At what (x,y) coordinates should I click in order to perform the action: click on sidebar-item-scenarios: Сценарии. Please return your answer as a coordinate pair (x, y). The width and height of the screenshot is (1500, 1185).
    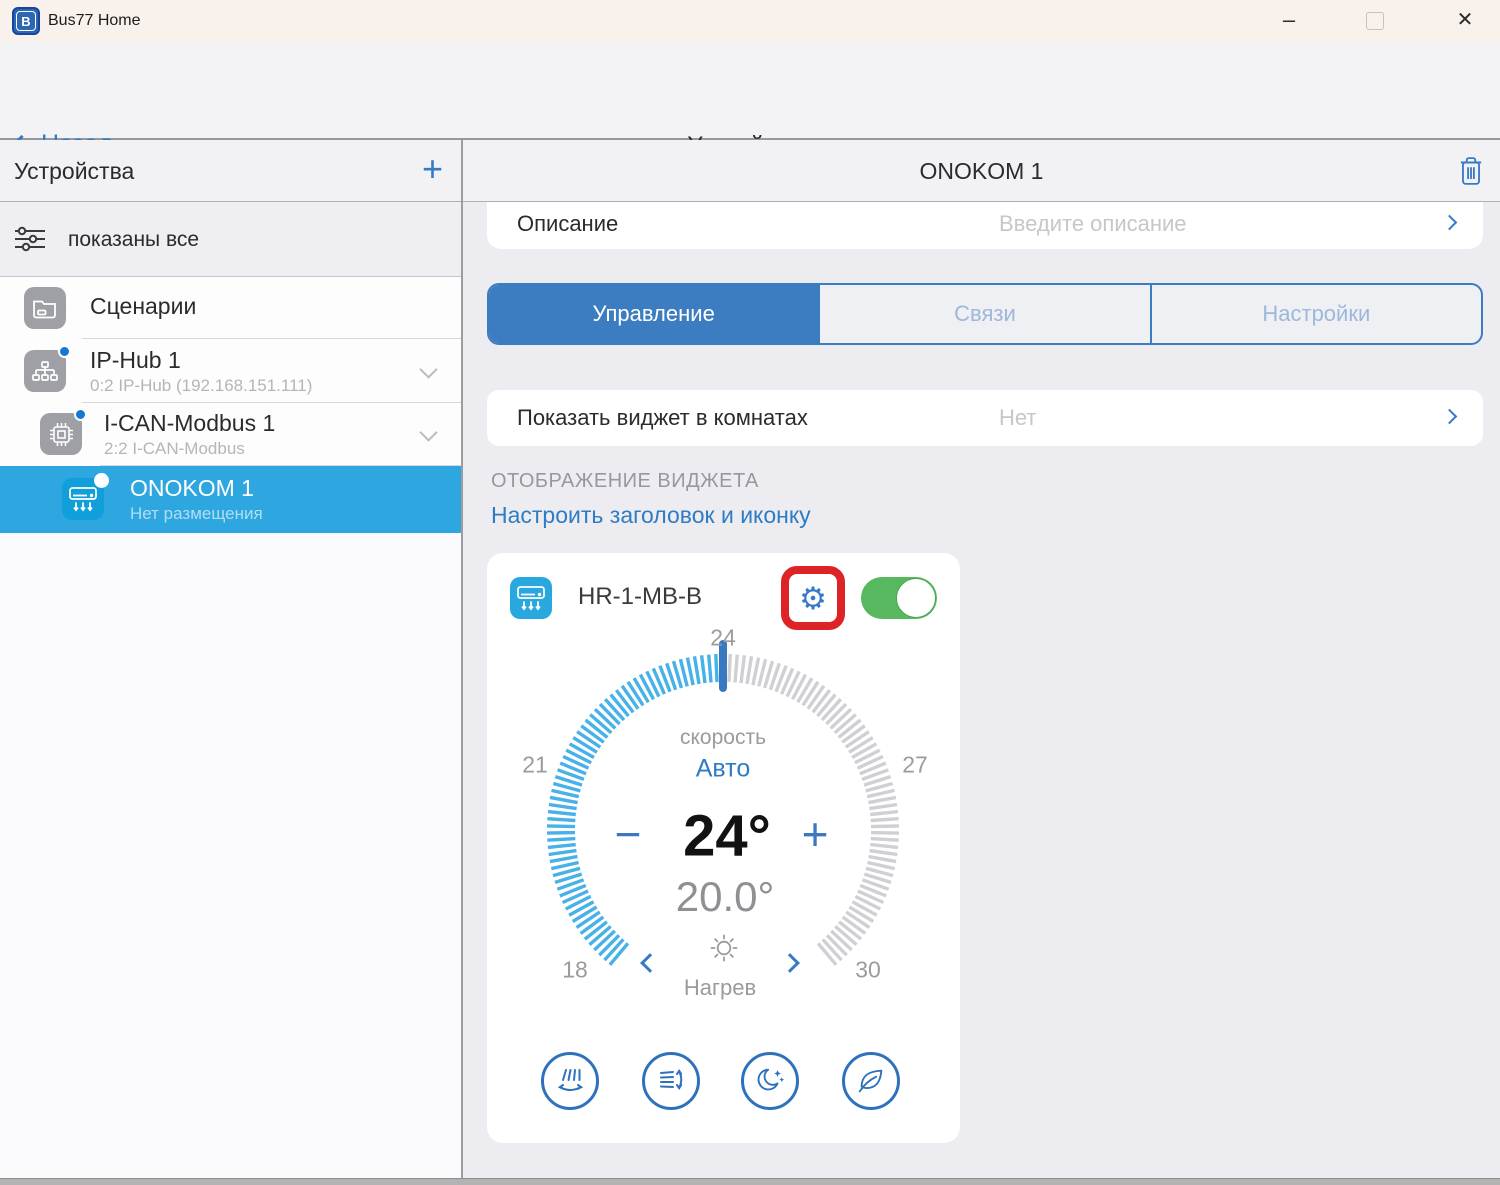
    Looking at the image, I should click on (230, 308).